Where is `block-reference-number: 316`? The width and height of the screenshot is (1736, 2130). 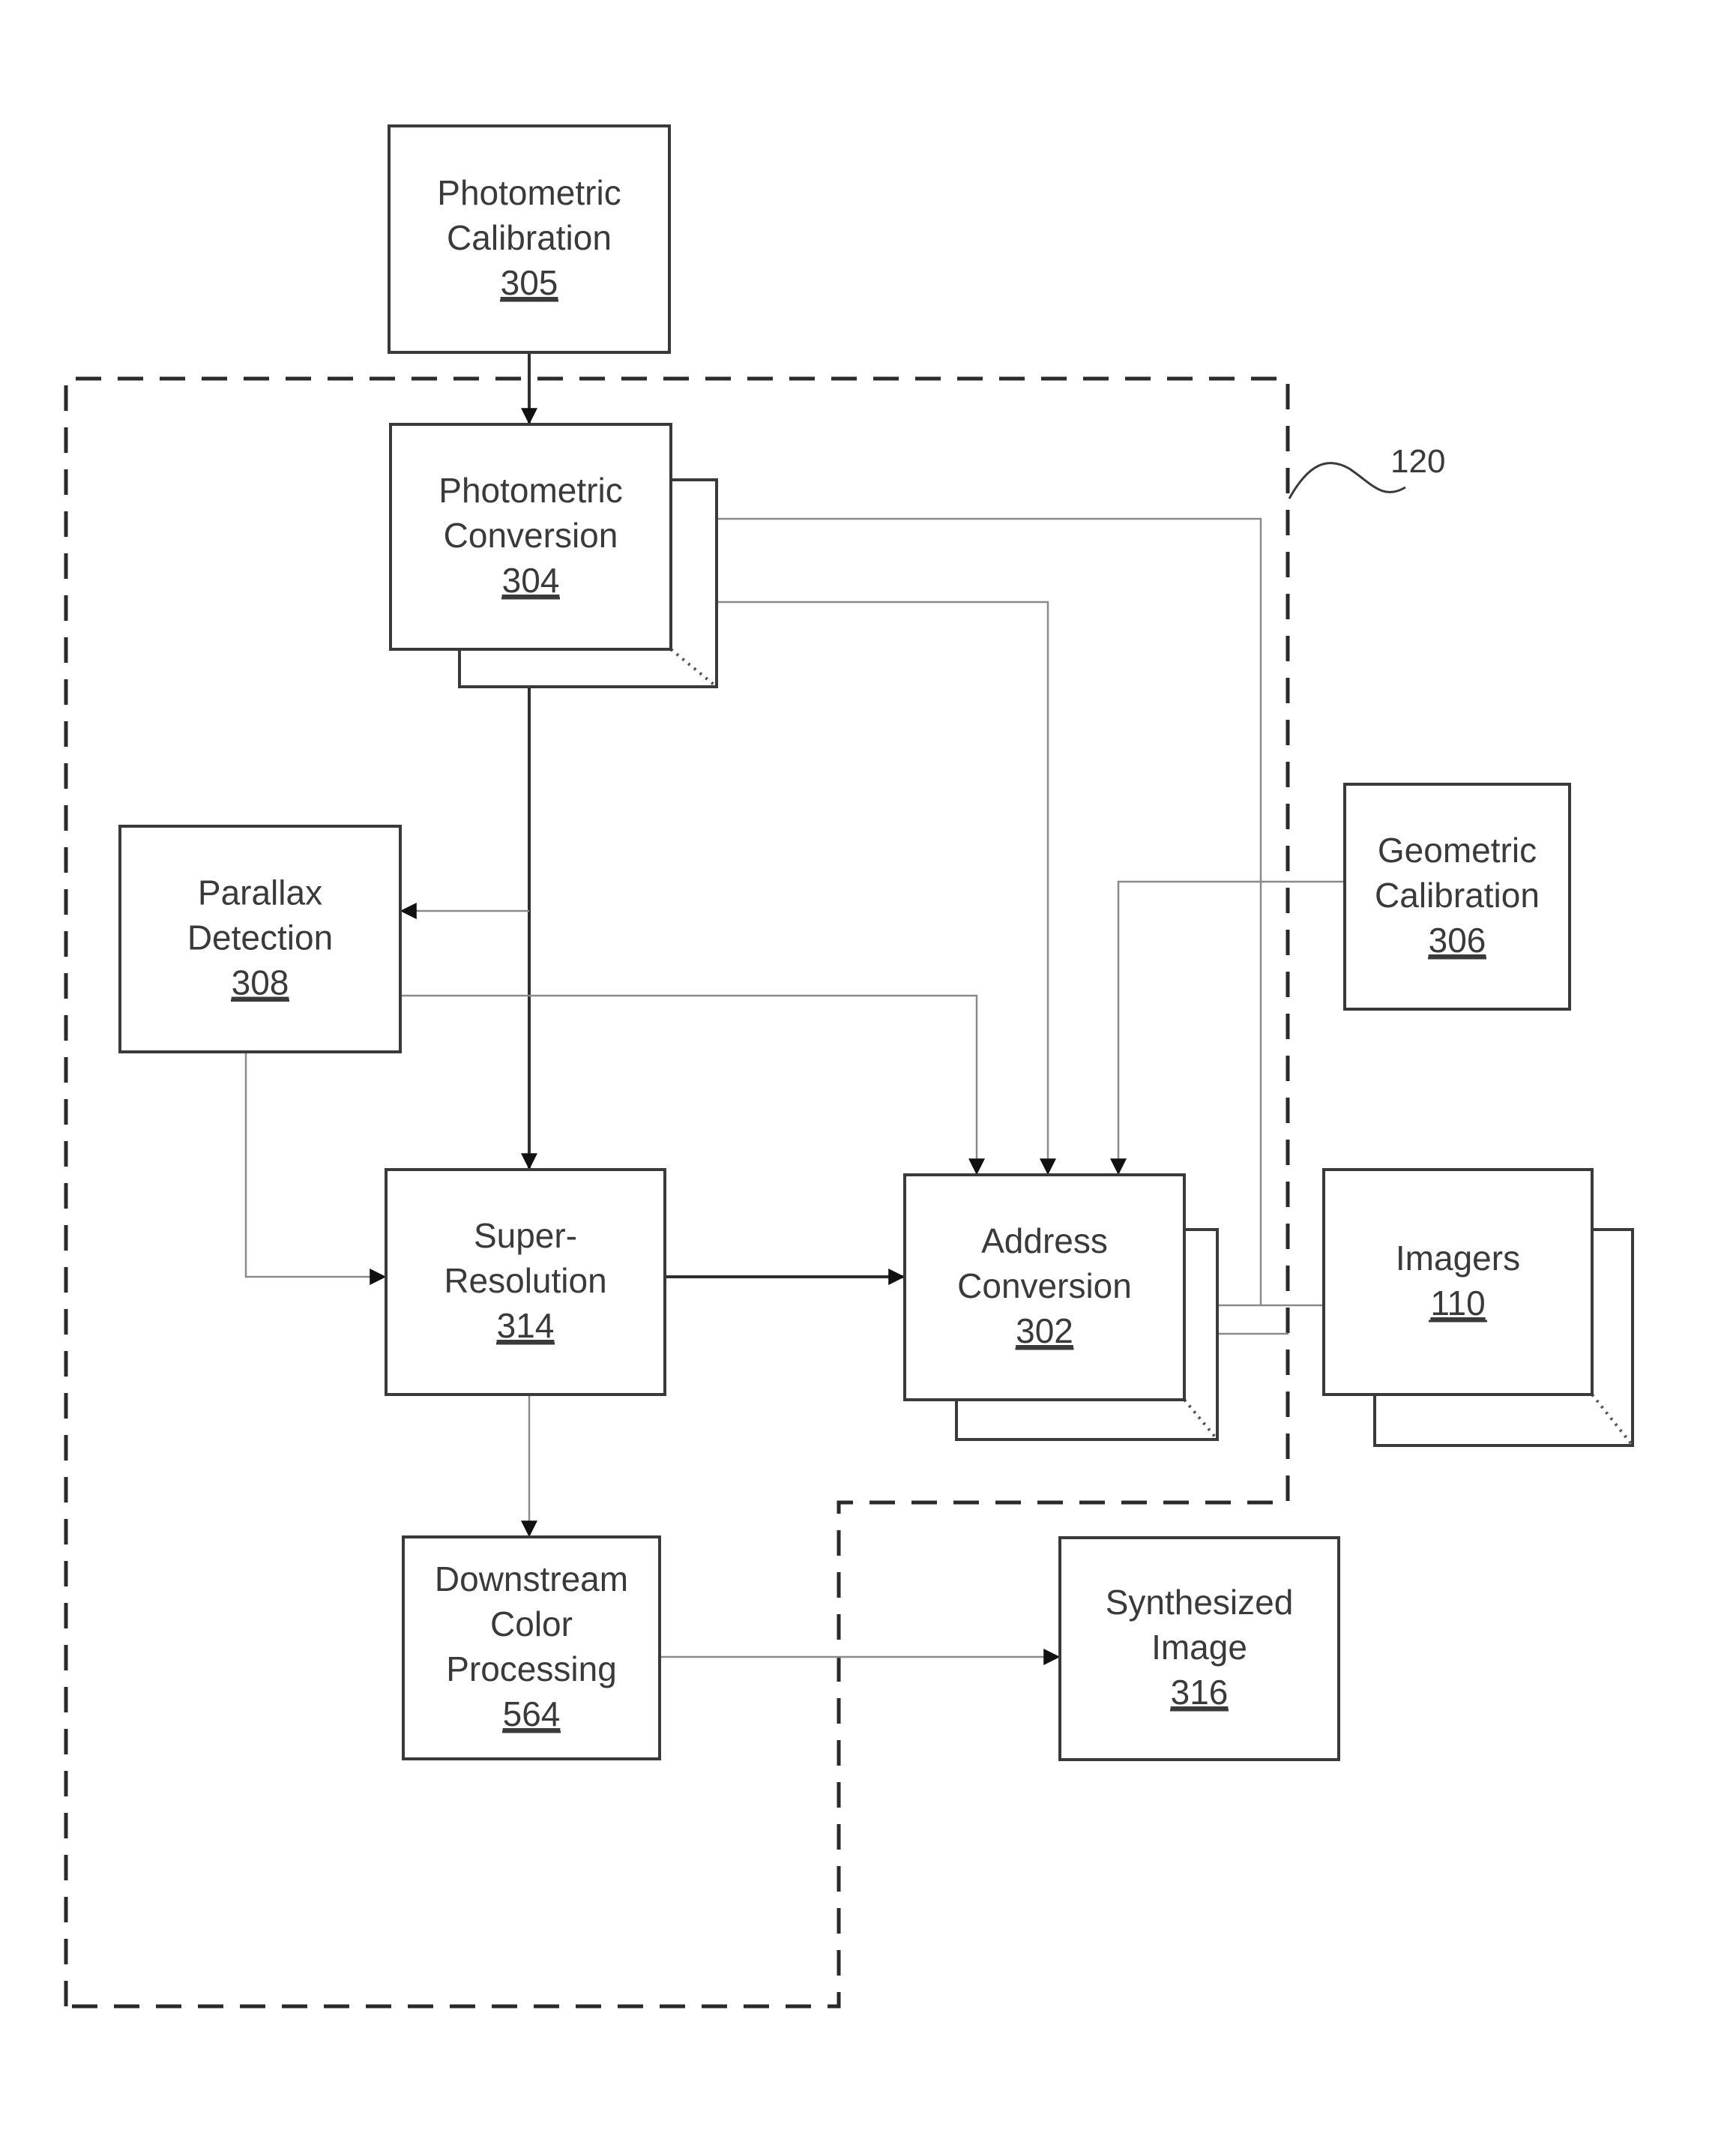 block-reference-number: 316 is located at coordinates (1200, 1693).